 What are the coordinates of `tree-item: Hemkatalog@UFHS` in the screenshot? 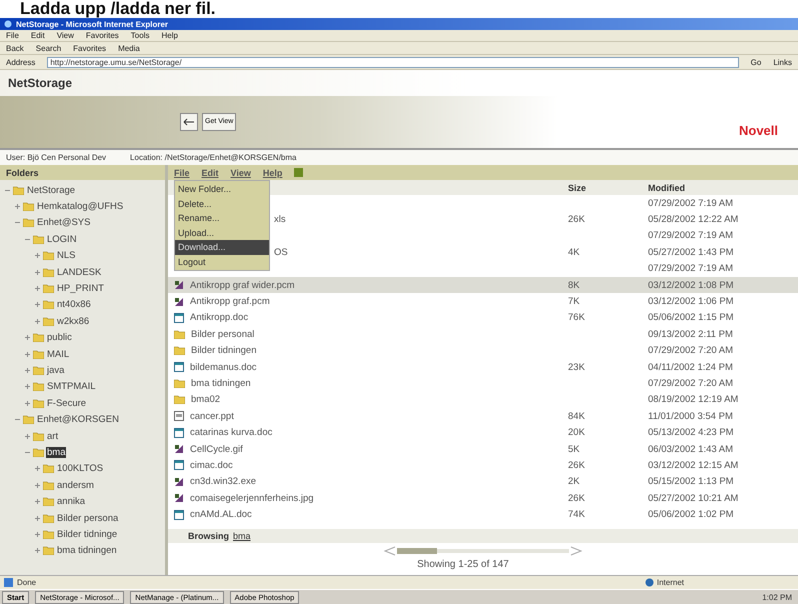 It's located at (80, 206).